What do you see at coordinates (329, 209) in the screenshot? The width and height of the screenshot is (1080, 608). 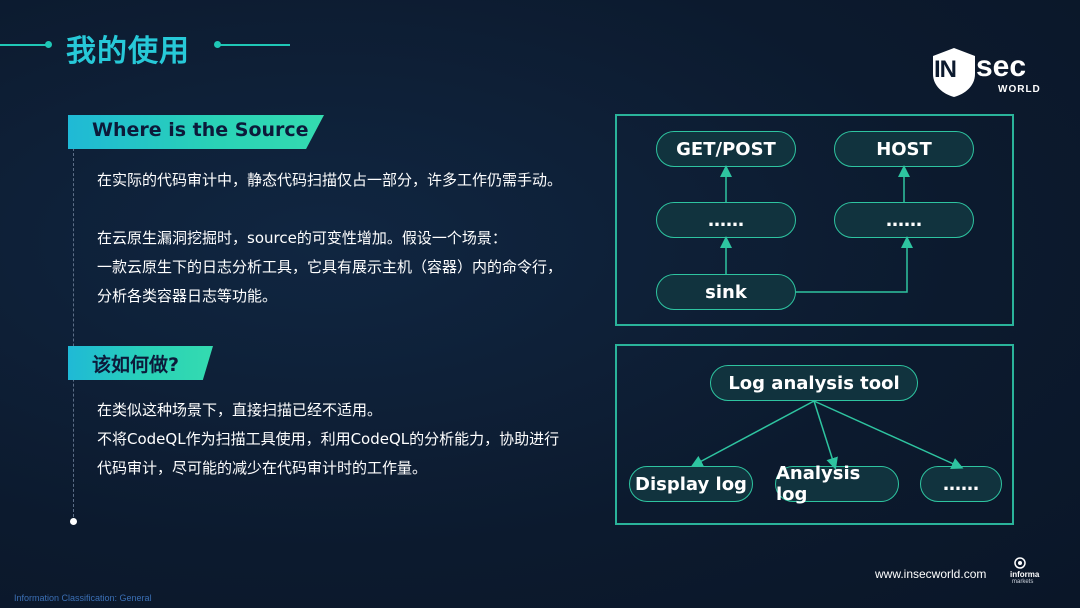 I see `body-line` at bounding box center [329, 209].